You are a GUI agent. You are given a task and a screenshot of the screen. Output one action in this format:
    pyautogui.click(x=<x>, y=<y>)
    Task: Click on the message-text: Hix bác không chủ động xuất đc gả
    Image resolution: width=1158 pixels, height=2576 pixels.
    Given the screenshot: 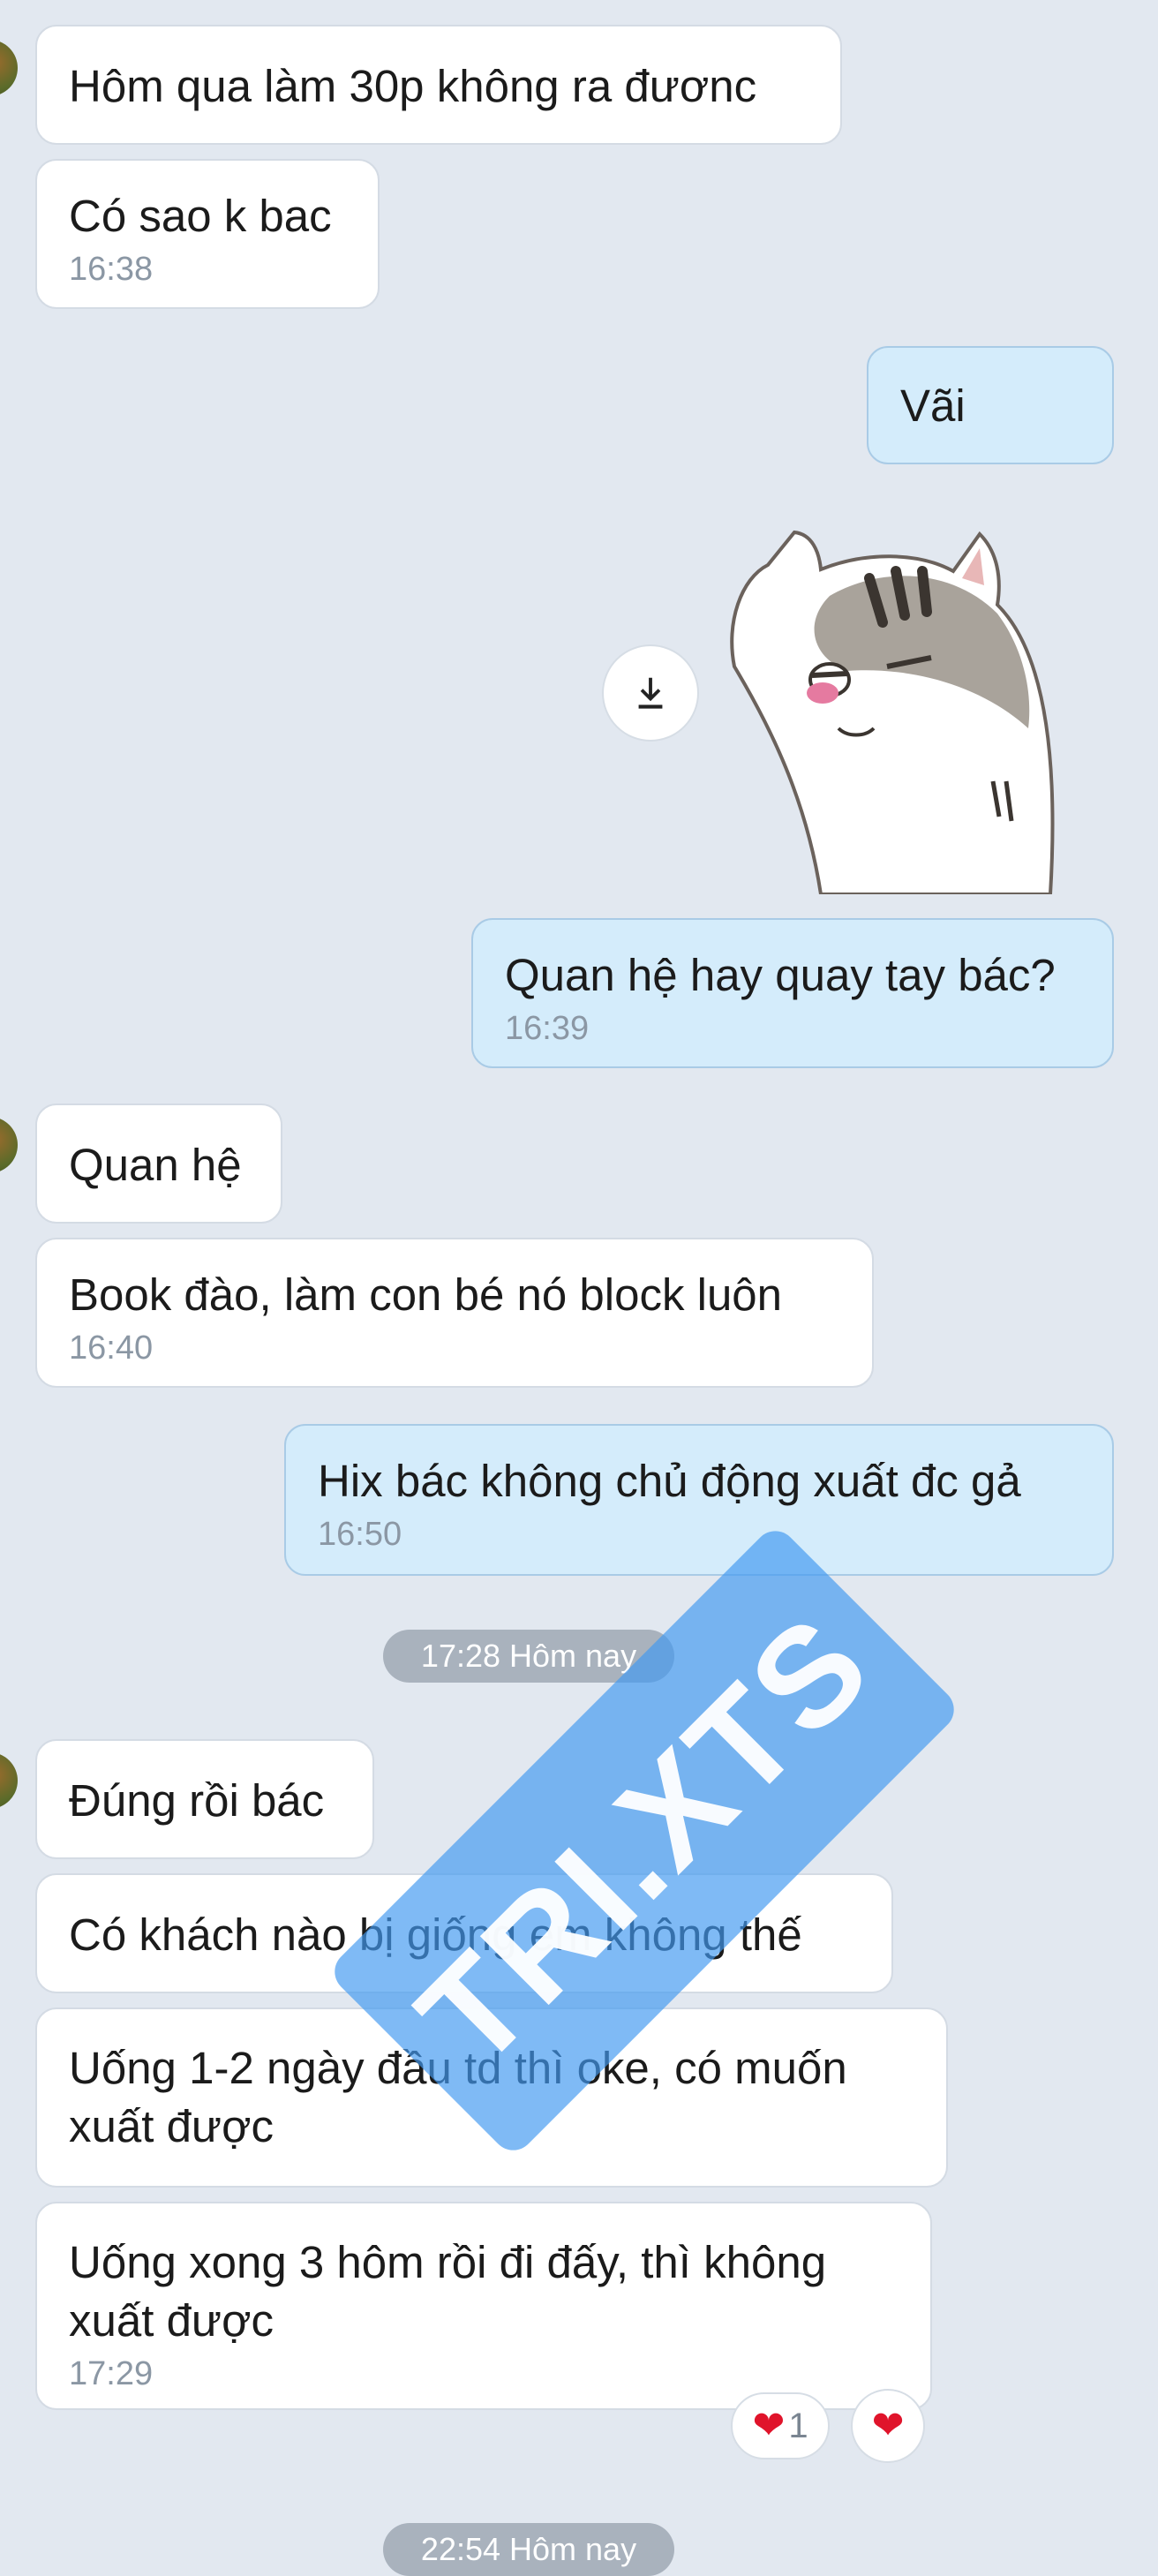 What is the action you would take?
    pyautogui.click(x=669, y=1481)
    